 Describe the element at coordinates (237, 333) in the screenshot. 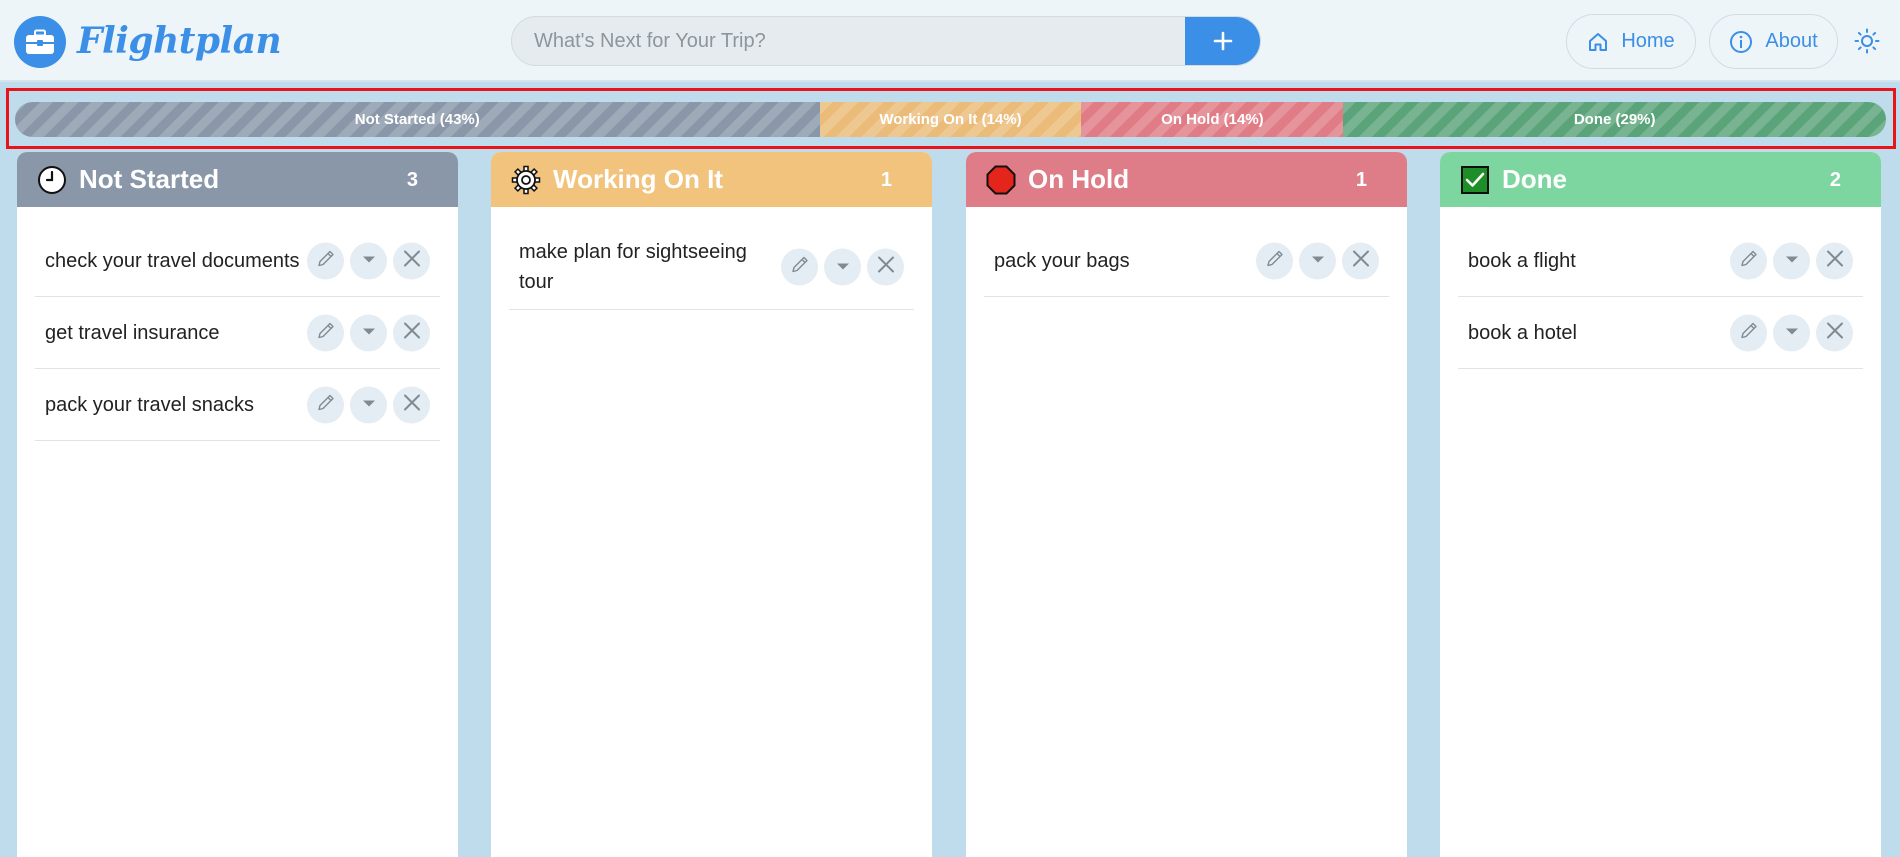

I see `task-item: get travel insurance` at that location.